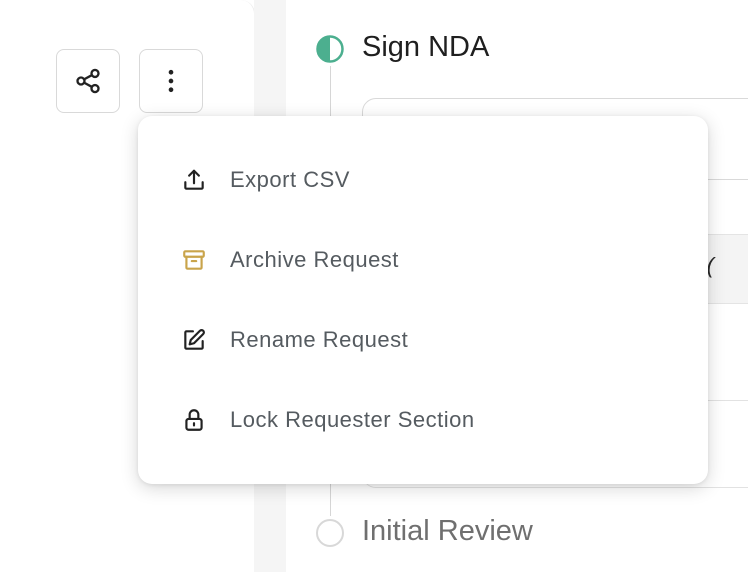 This screenshot has width=748, height=572. What do you see at coordinates (330, 533) in the screenshot?
I see `status-pending-icon` at bounding box center [330, 533].